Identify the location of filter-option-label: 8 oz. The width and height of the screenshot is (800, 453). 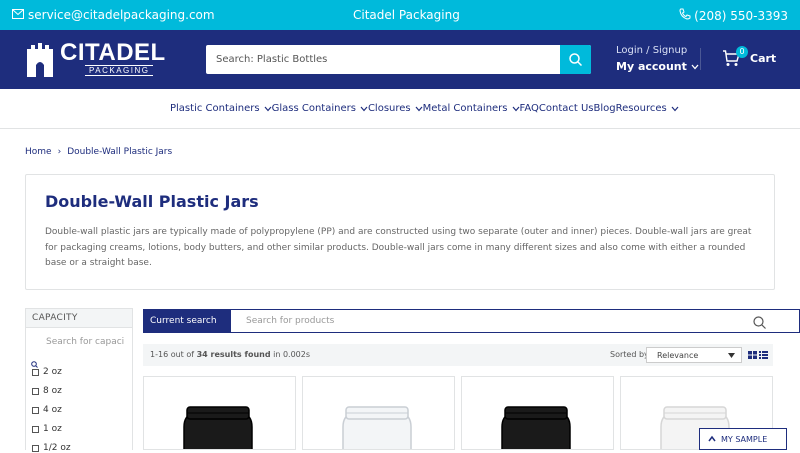
(52, 391).